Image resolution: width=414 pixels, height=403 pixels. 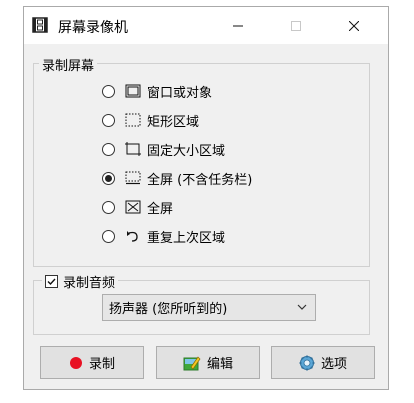 I want to click on option-fixed-size-region: 固定大小区域, so click(x=163, y=149).